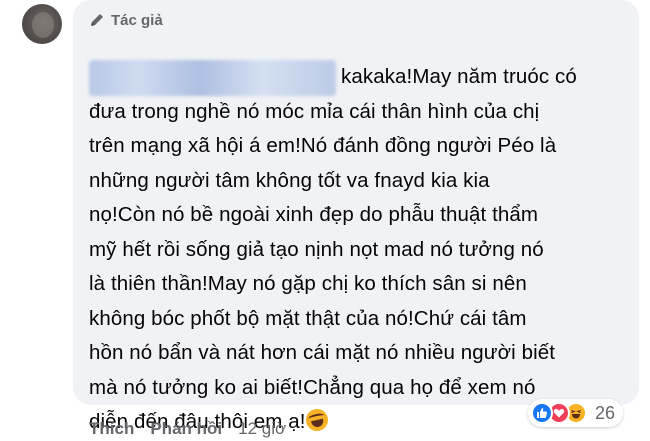 The image size is (650, 441). Describe the element at coordinates (605, 412) in the screenshot. I see `reaction-count: 26` at that location.